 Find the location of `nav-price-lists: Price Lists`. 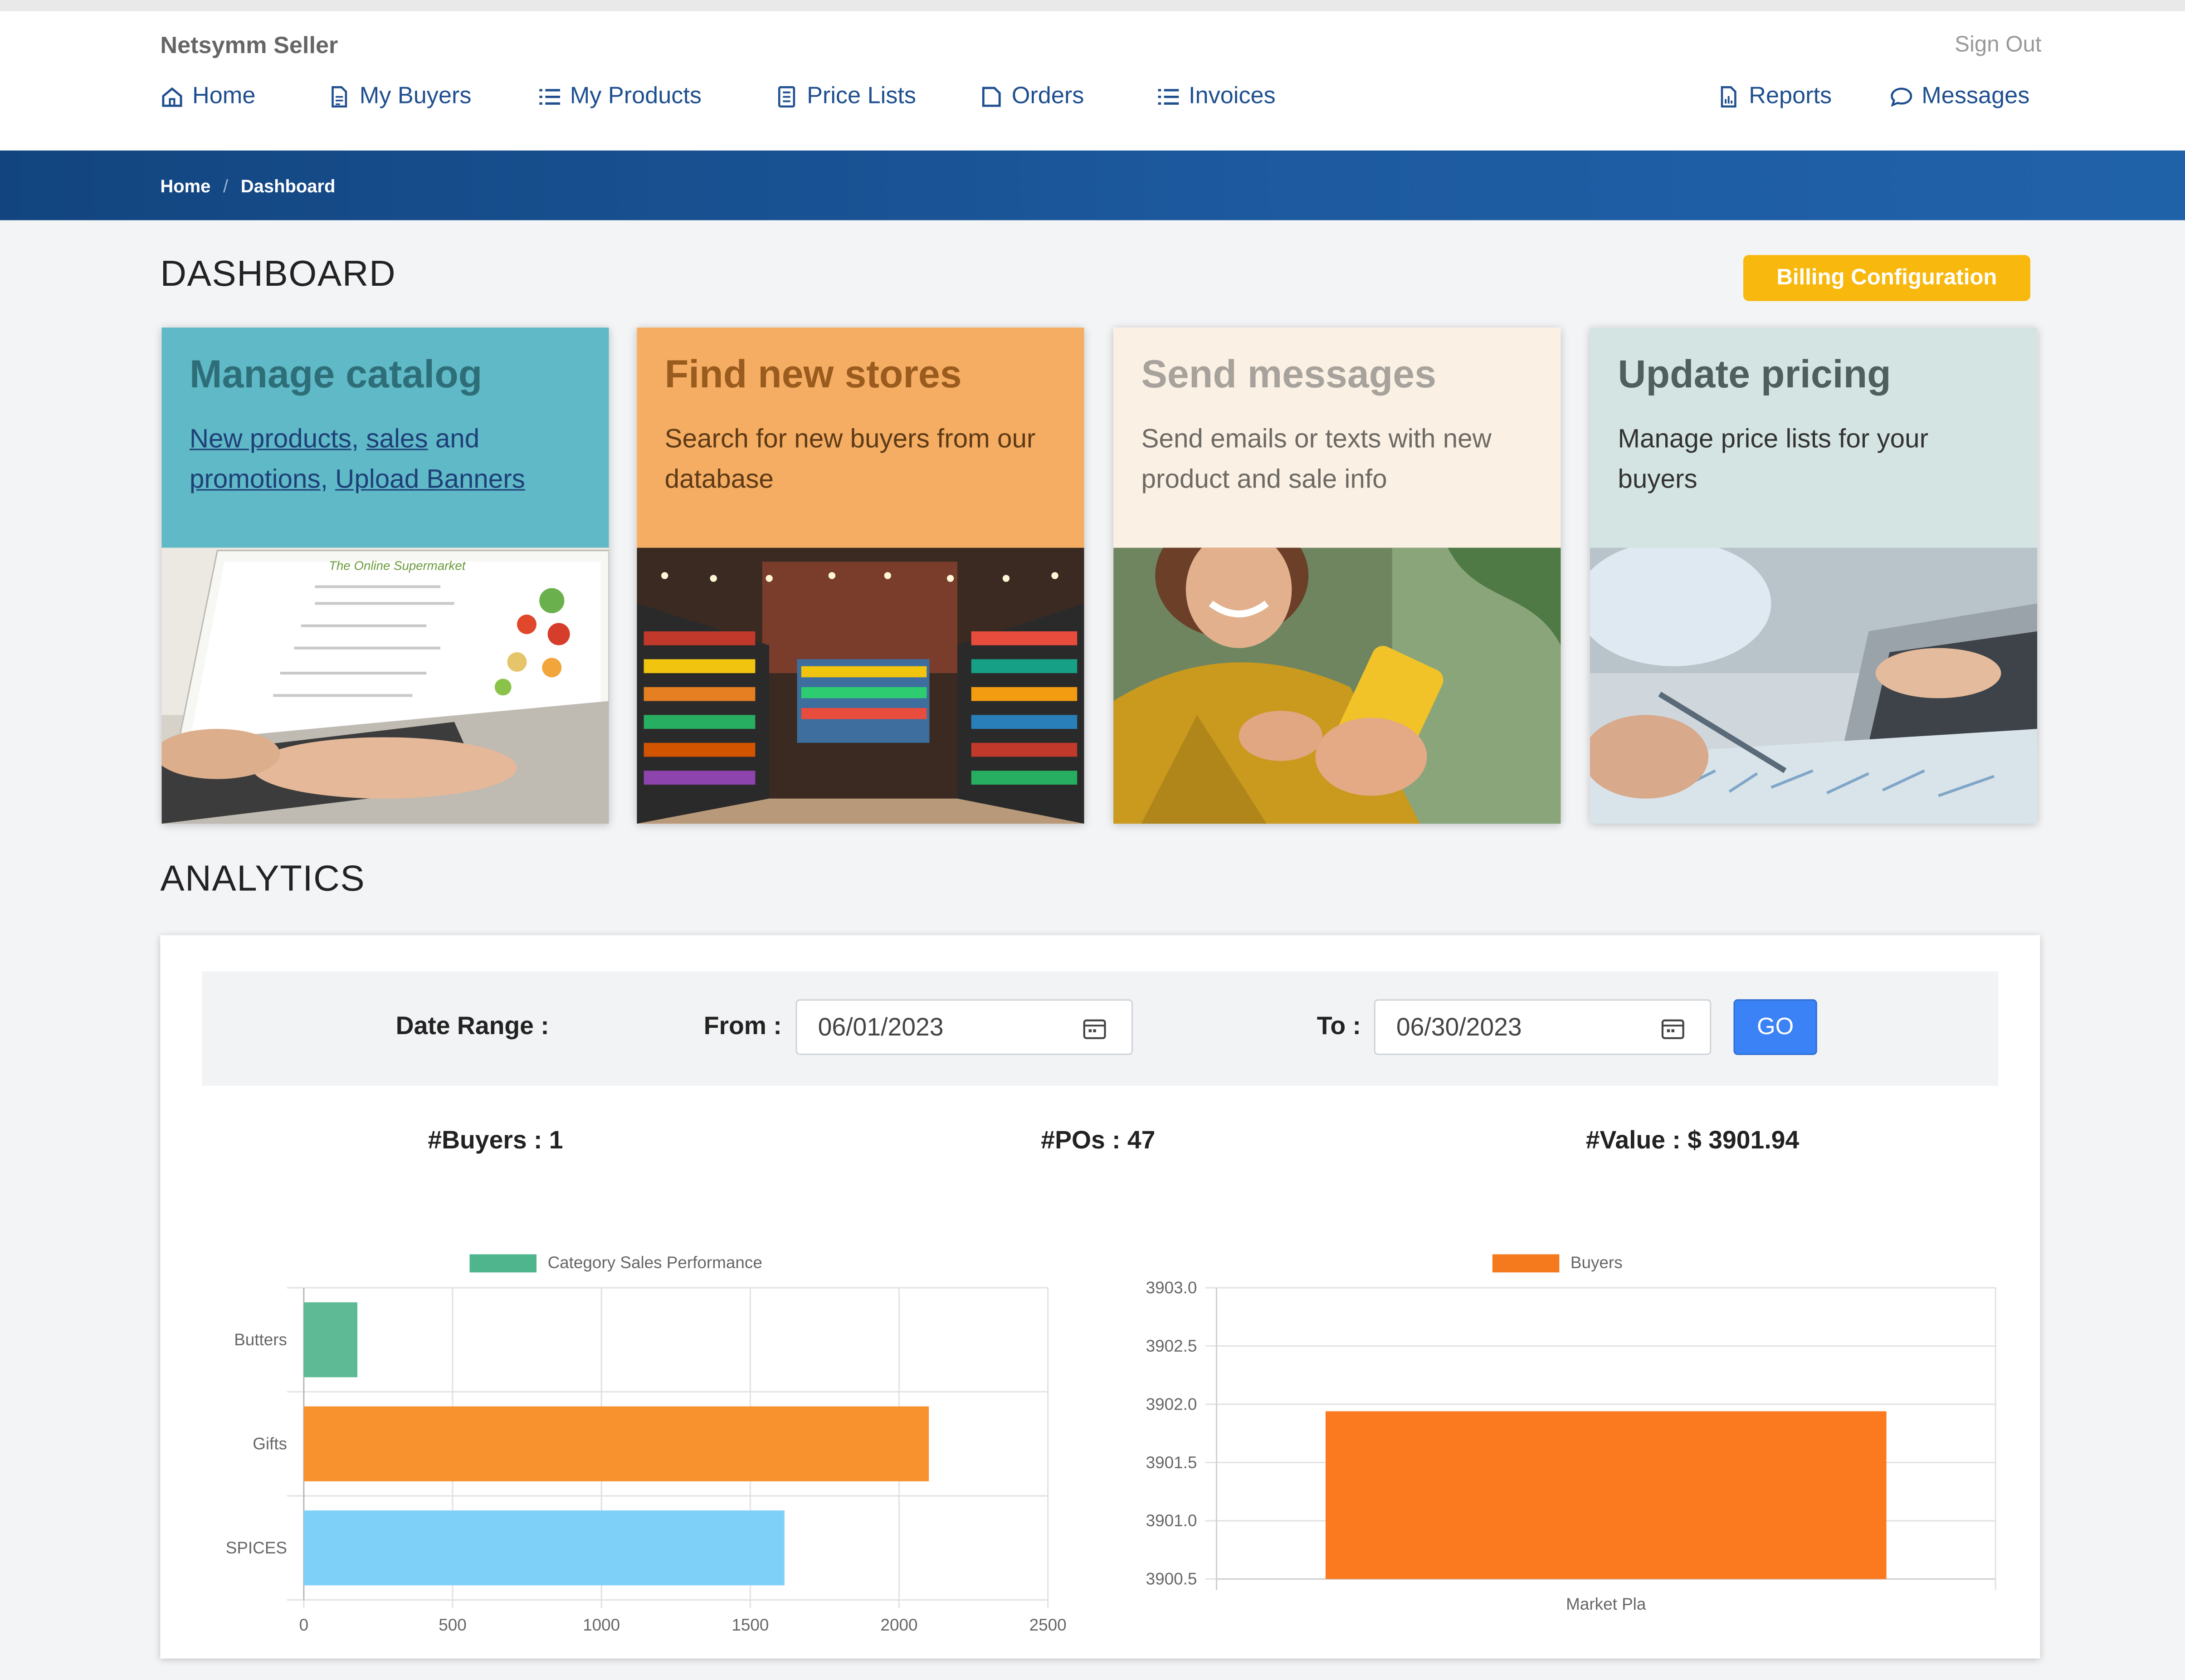

nav-price-lists: Price Lists is located at coordinates (845, 96).